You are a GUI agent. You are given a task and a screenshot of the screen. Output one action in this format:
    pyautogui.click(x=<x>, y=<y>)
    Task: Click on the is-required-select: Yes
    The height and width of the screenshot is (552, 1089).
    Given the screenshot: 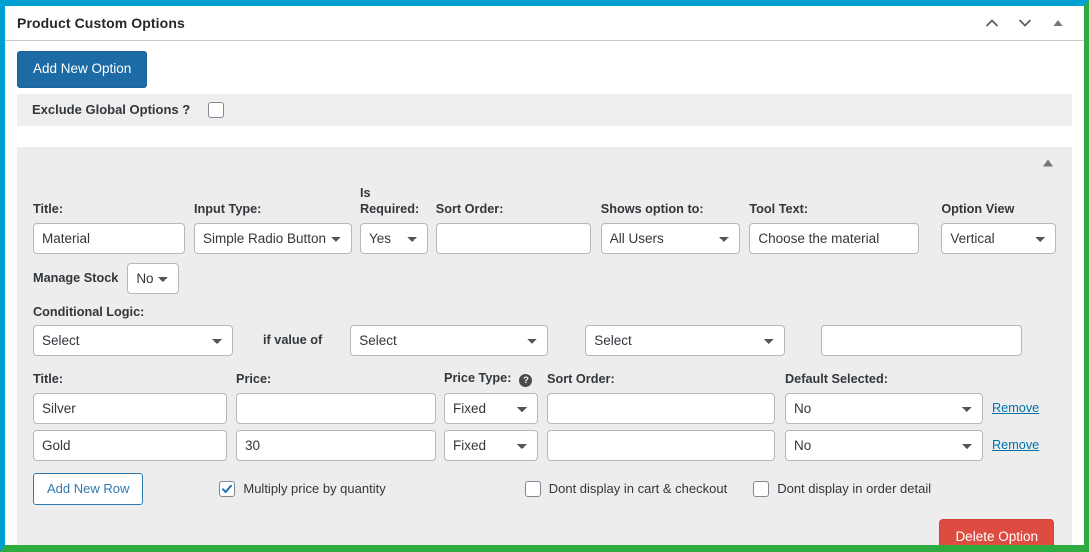 What is the action you would take?
    pyautogui.click(x=393, y=238)
    